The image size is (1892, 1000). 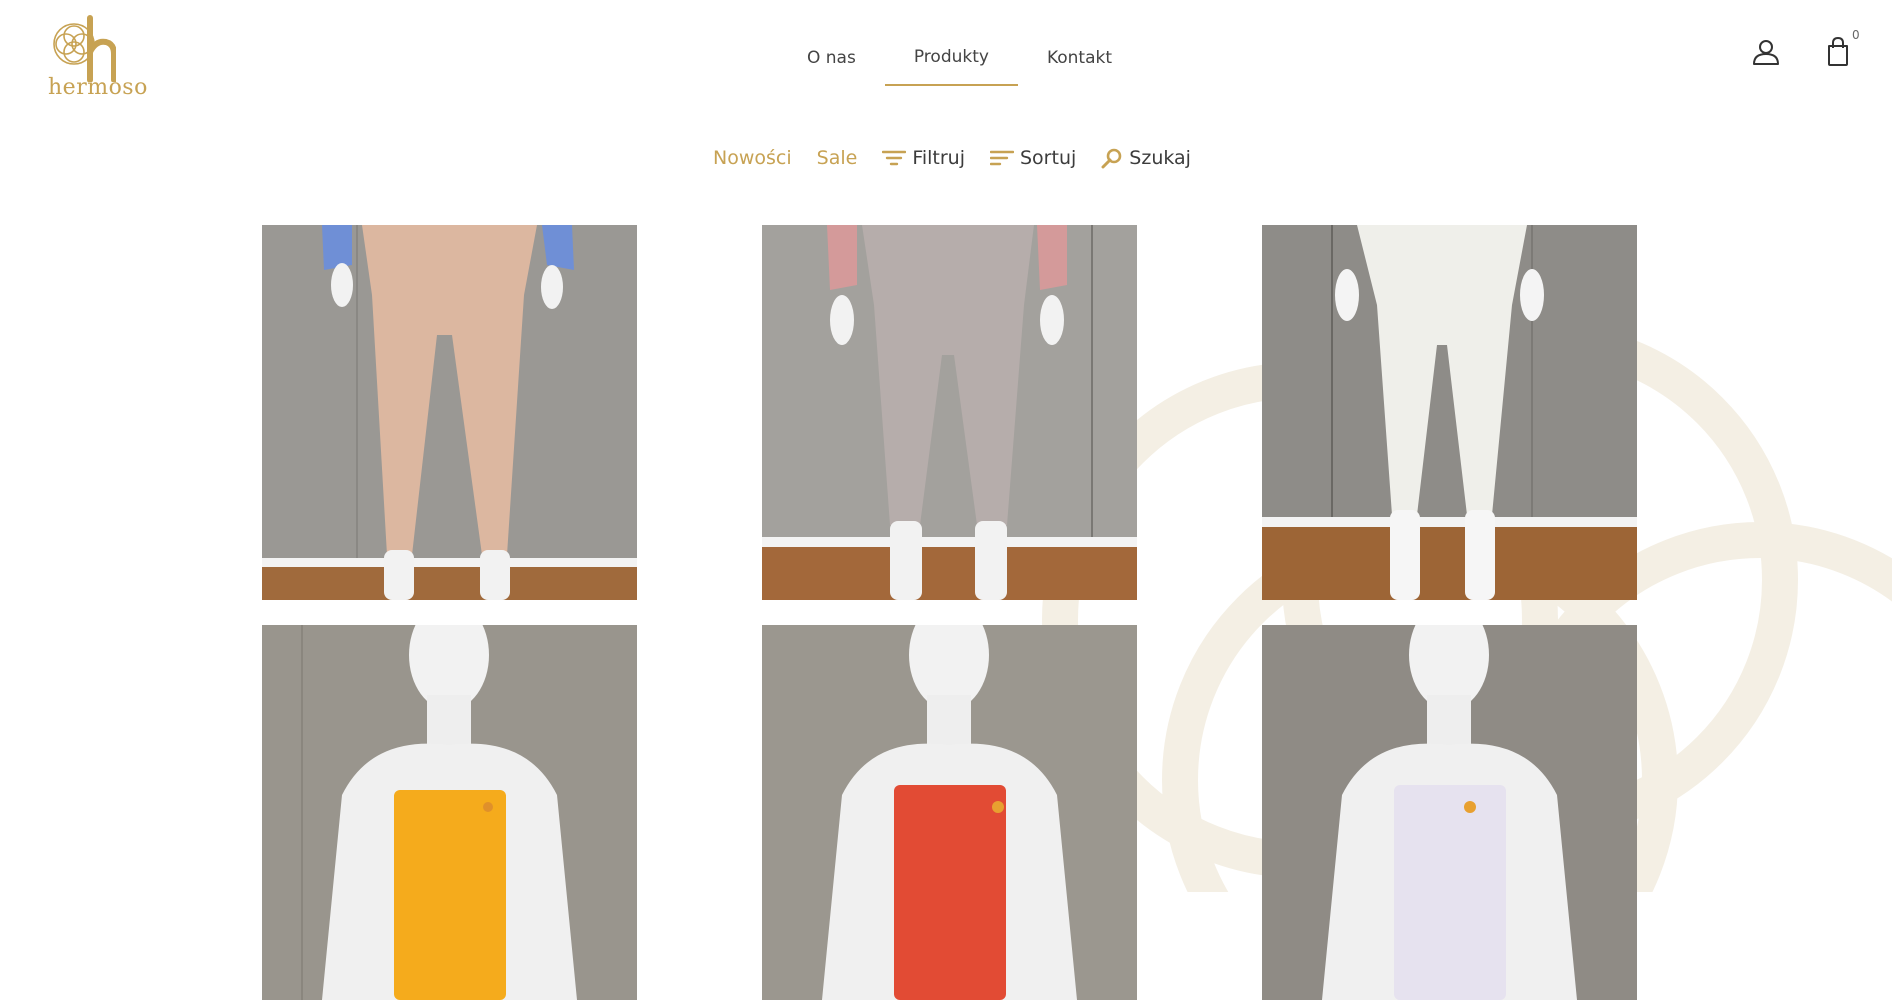 I want to click on search-icon, so click(x=1112, y=158).